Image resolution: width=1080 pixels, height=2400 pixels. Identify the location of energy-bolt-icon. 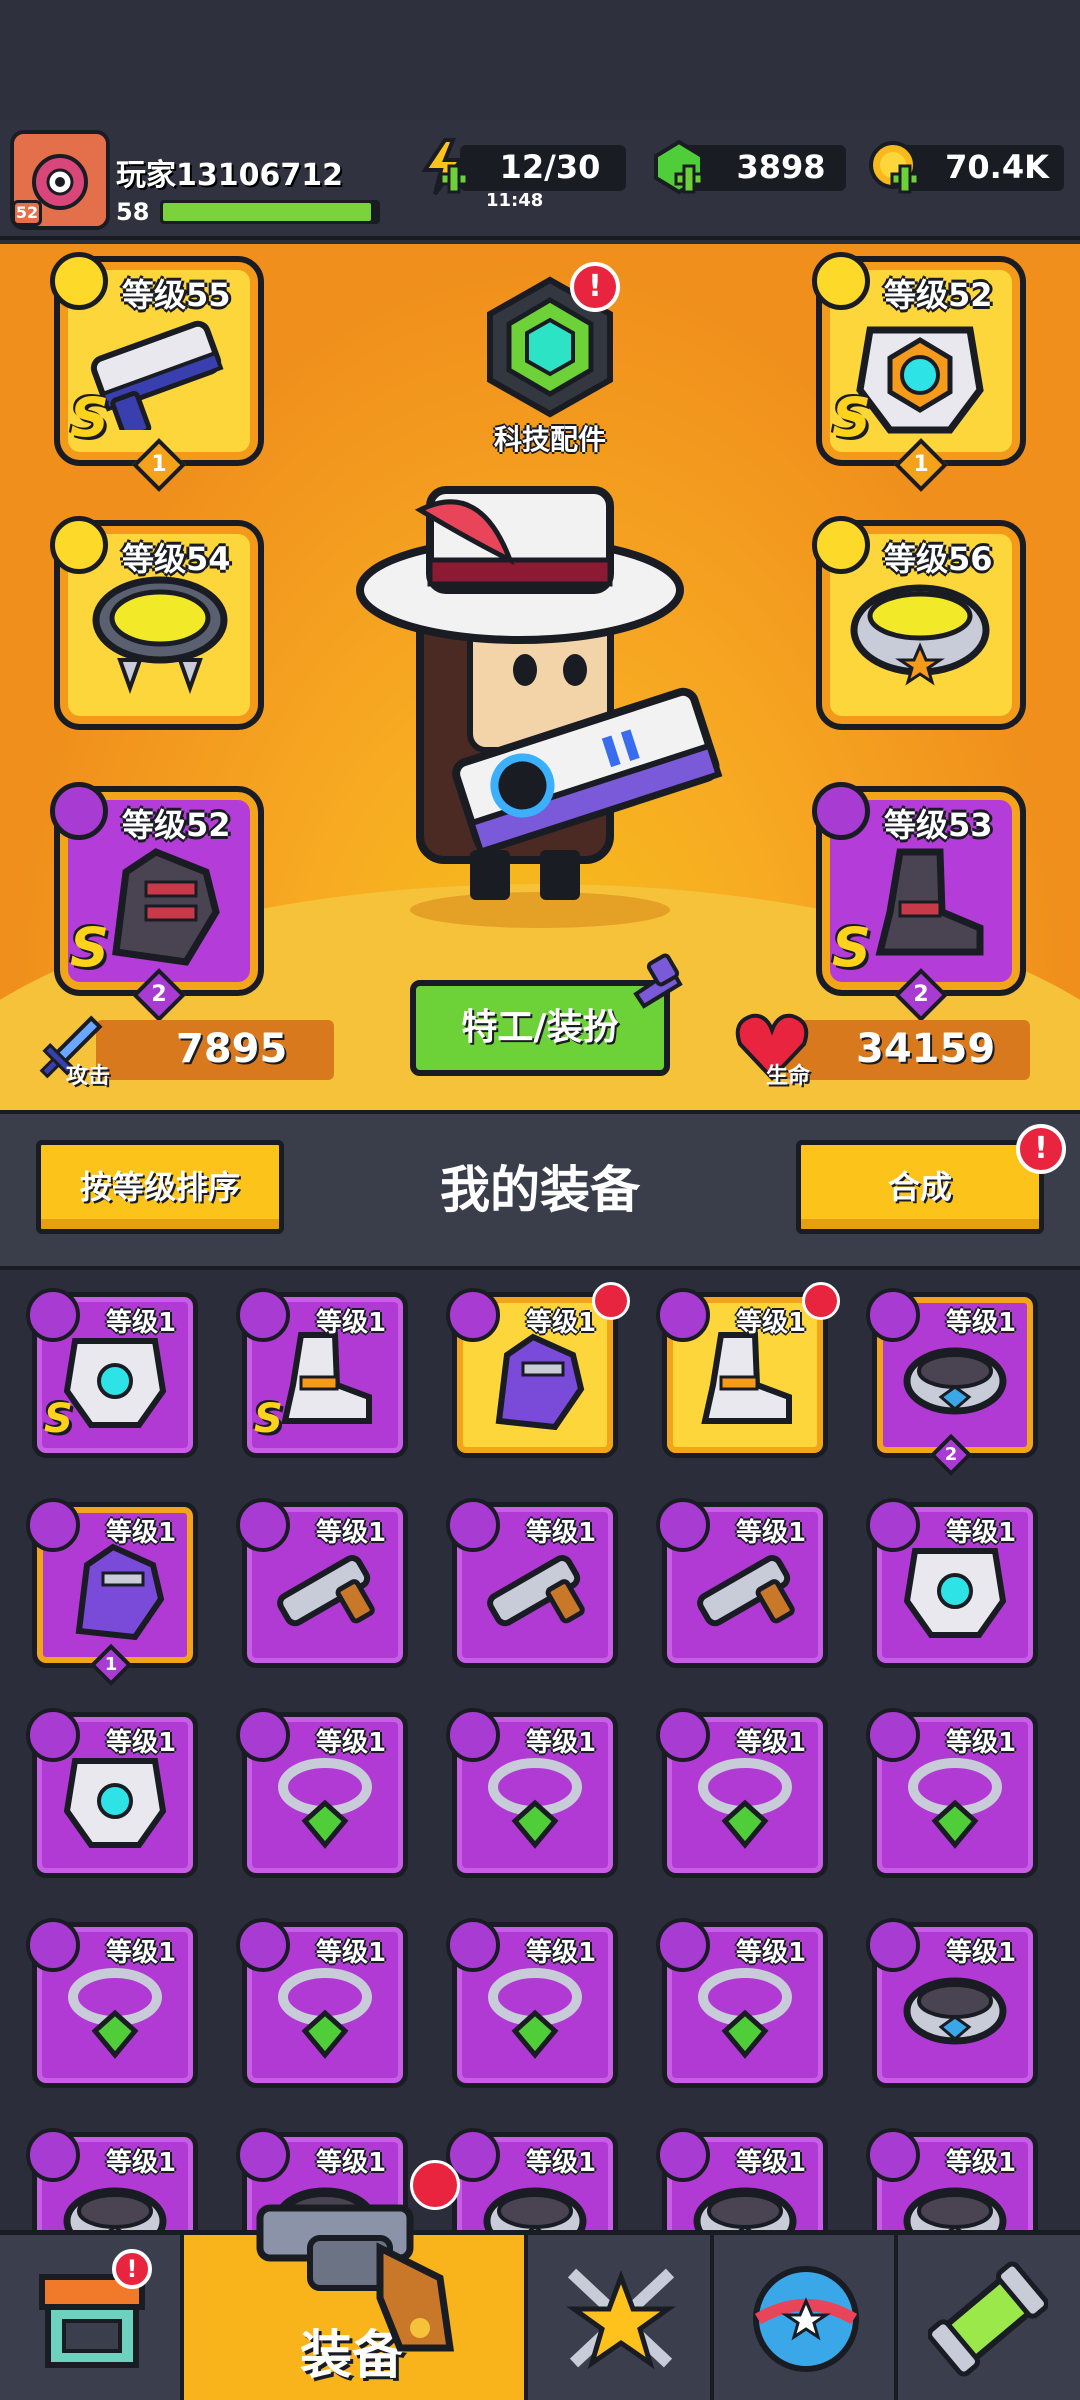
(444, 167).